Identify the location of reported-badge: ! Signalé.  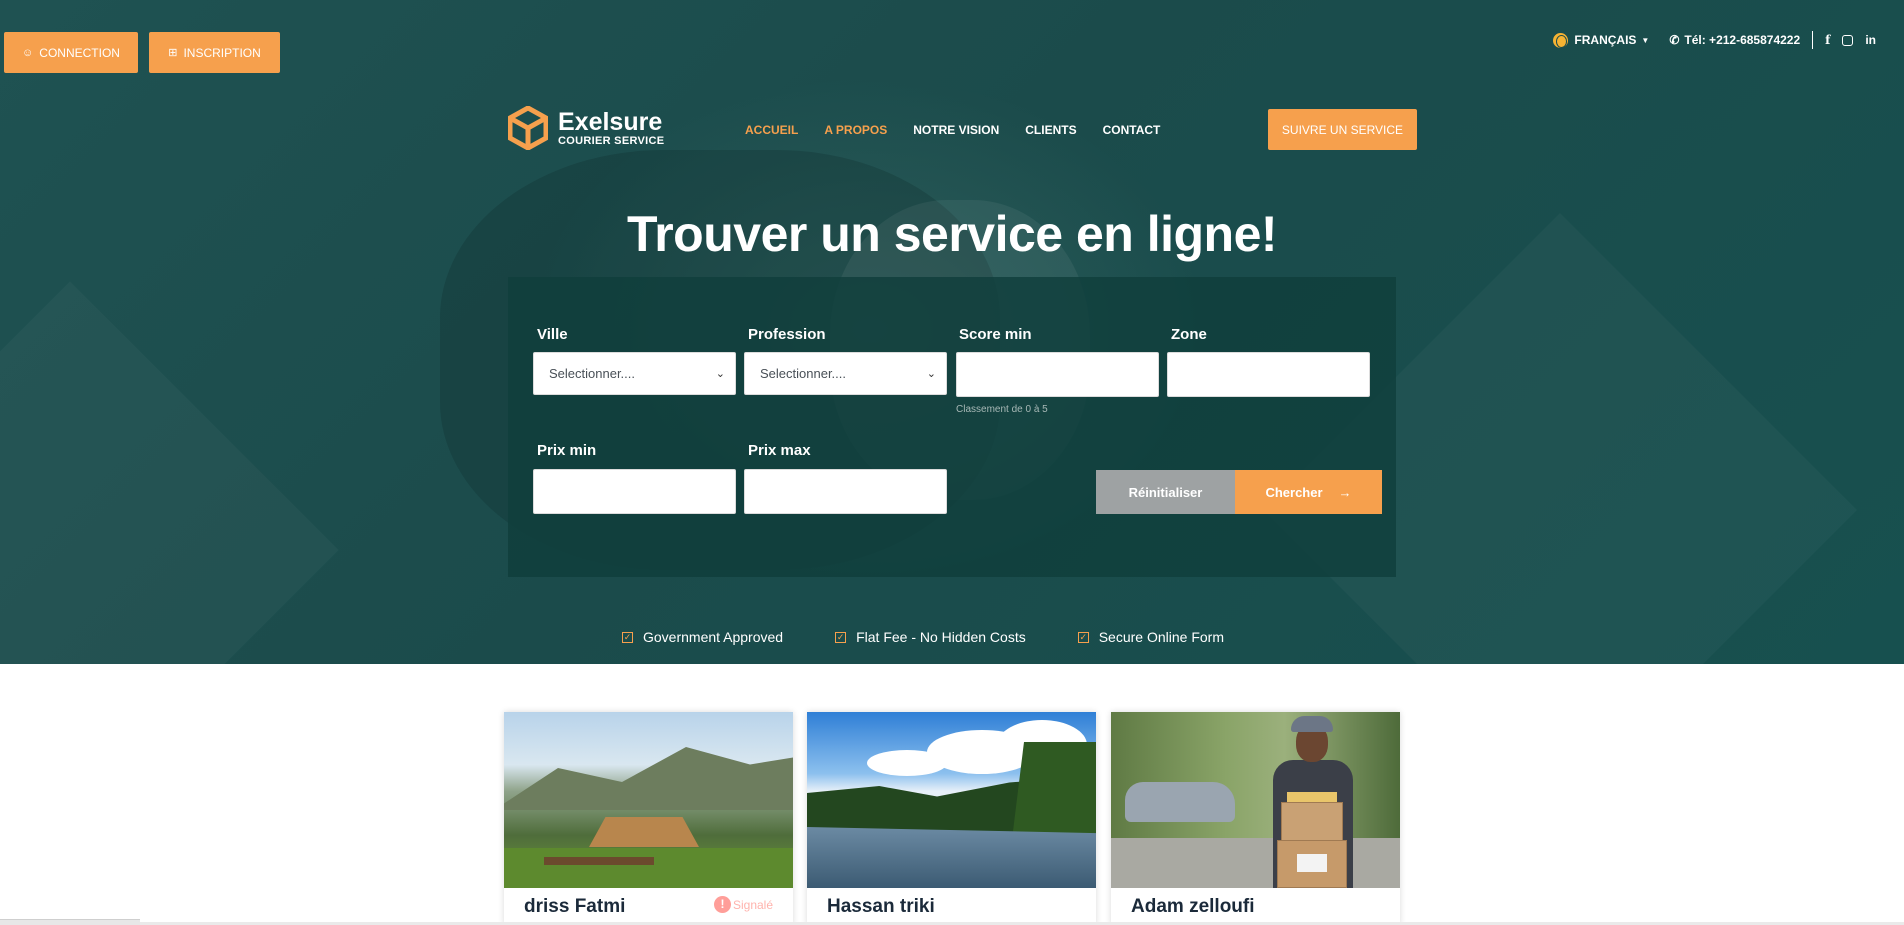
(743, 904).